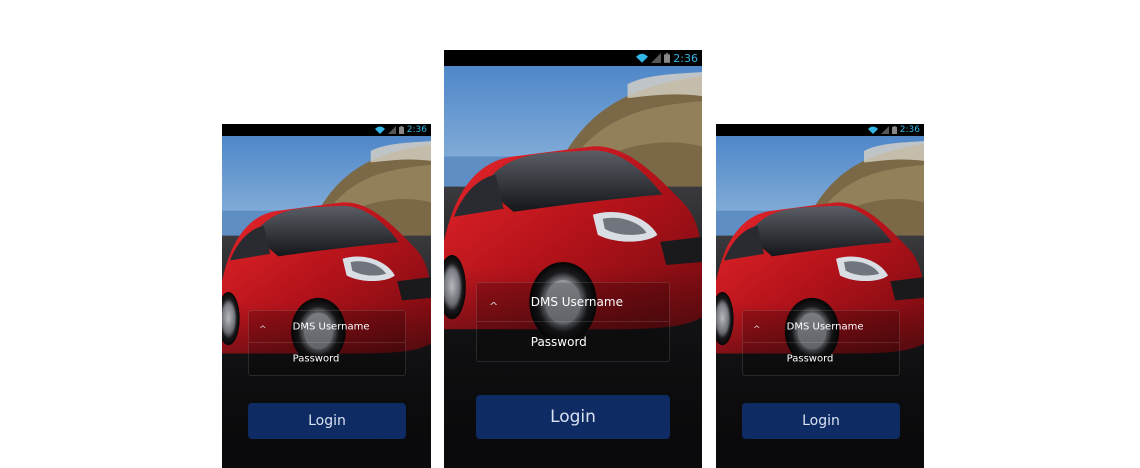 The height and width of the screenshot is (468, 1140). I want to click on phone-screen-left: 2:36 ^ DMS Username Password Login, so click(326, 296).